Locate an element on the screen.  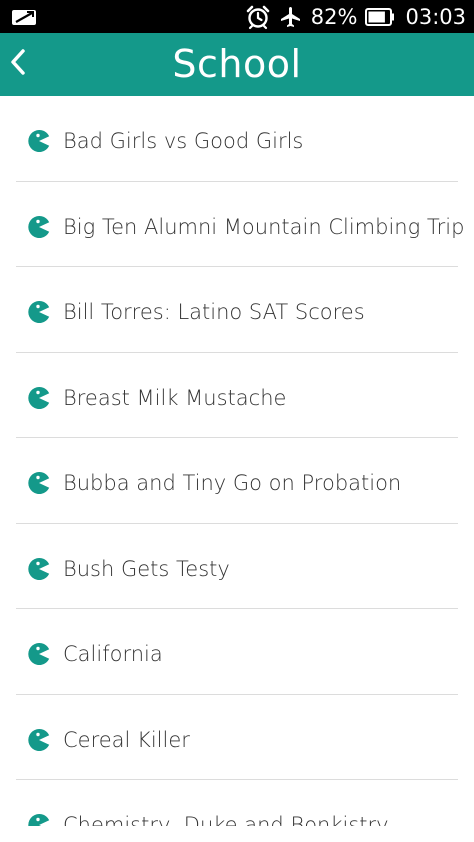
chevron-left-icon is located at coordinates (18, 64).